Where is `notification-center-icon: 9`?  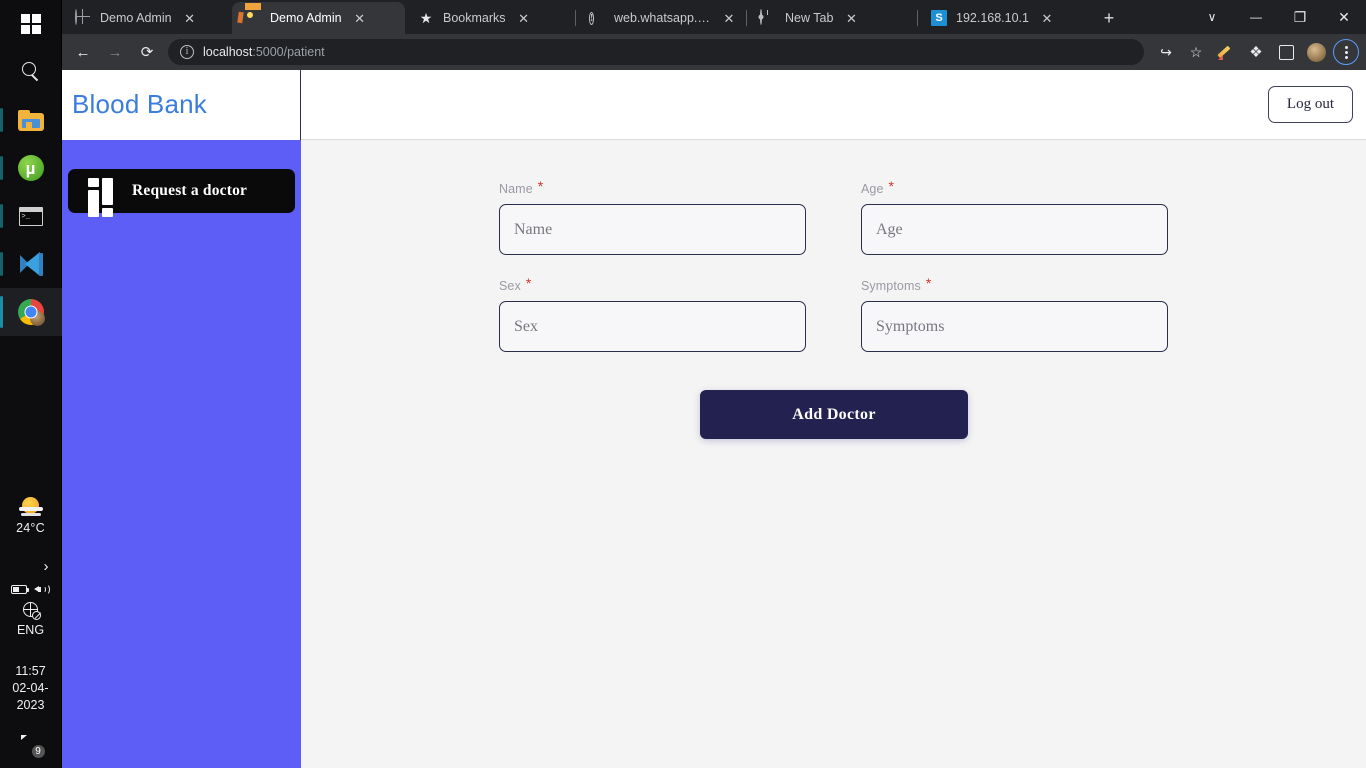 notification-center-icon: 9 is located at coordinates (32, 747).